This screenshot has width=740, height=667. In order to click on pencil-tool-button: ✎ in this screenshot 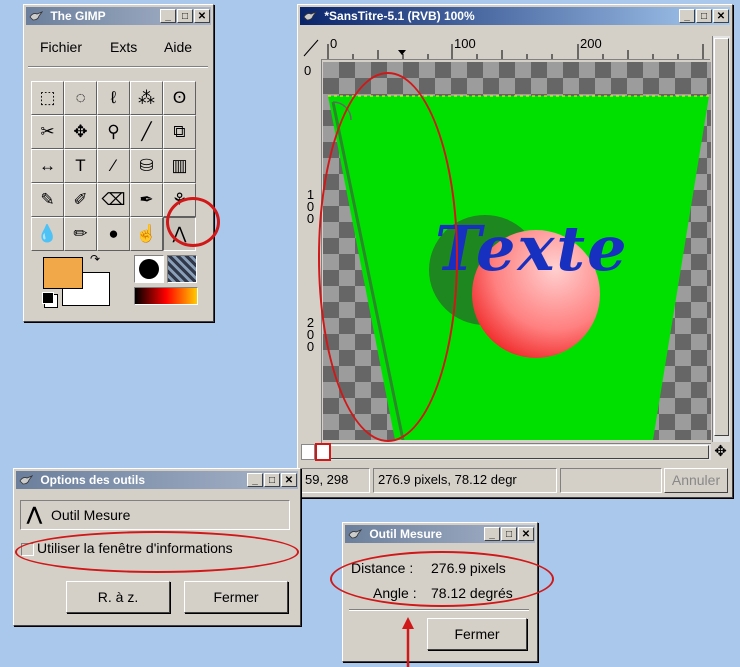, I will do `click(47, 200)`.